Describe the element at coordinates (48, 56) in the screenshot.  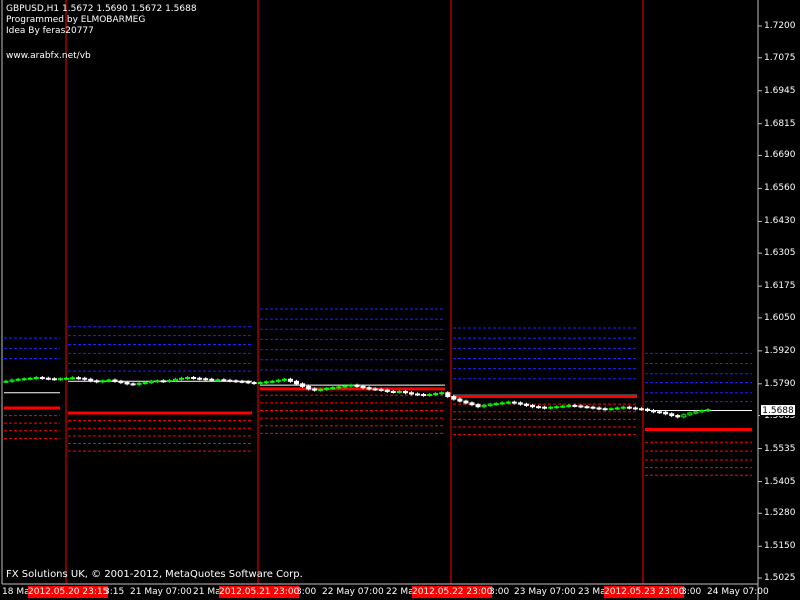
I see `website-label: www.arabfx.net/vb` at that location.